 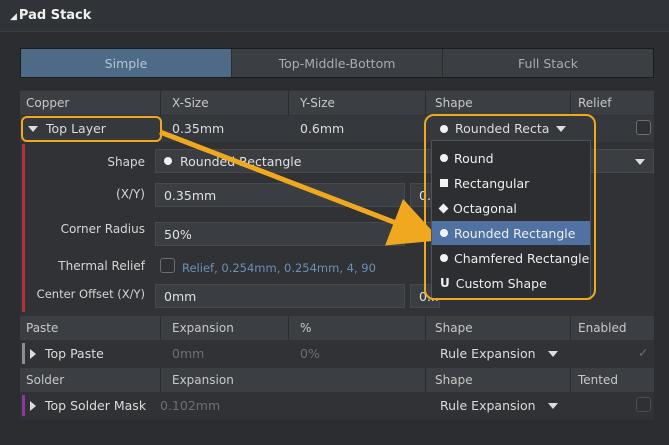 I want to click on solder-row-label: Top Solder Mask, so click(x=96, y=405).